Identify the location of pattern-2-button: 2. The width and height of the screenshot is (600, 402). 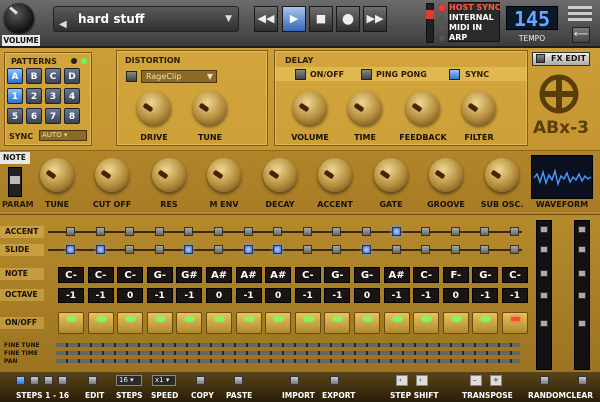
(34, 96).